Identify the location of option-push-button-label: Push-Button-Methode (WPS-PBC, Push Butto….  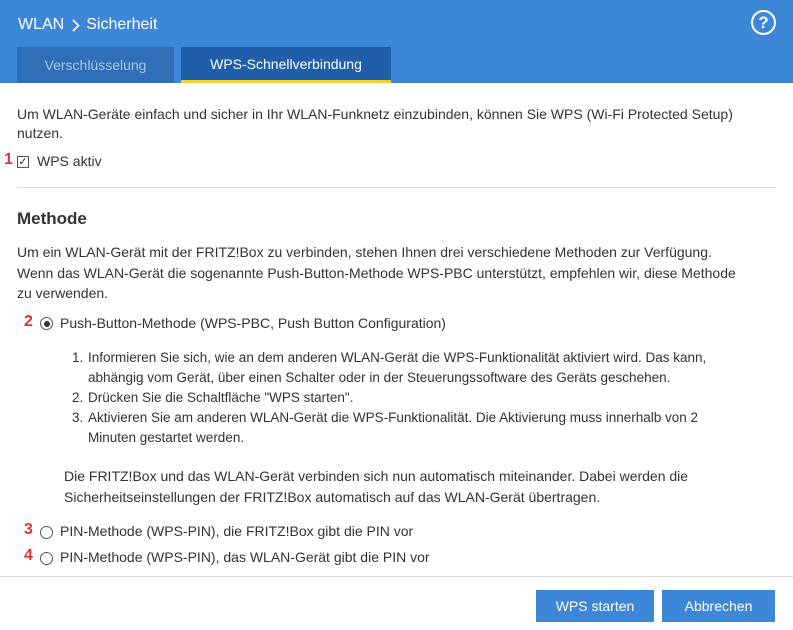
(253, 323).